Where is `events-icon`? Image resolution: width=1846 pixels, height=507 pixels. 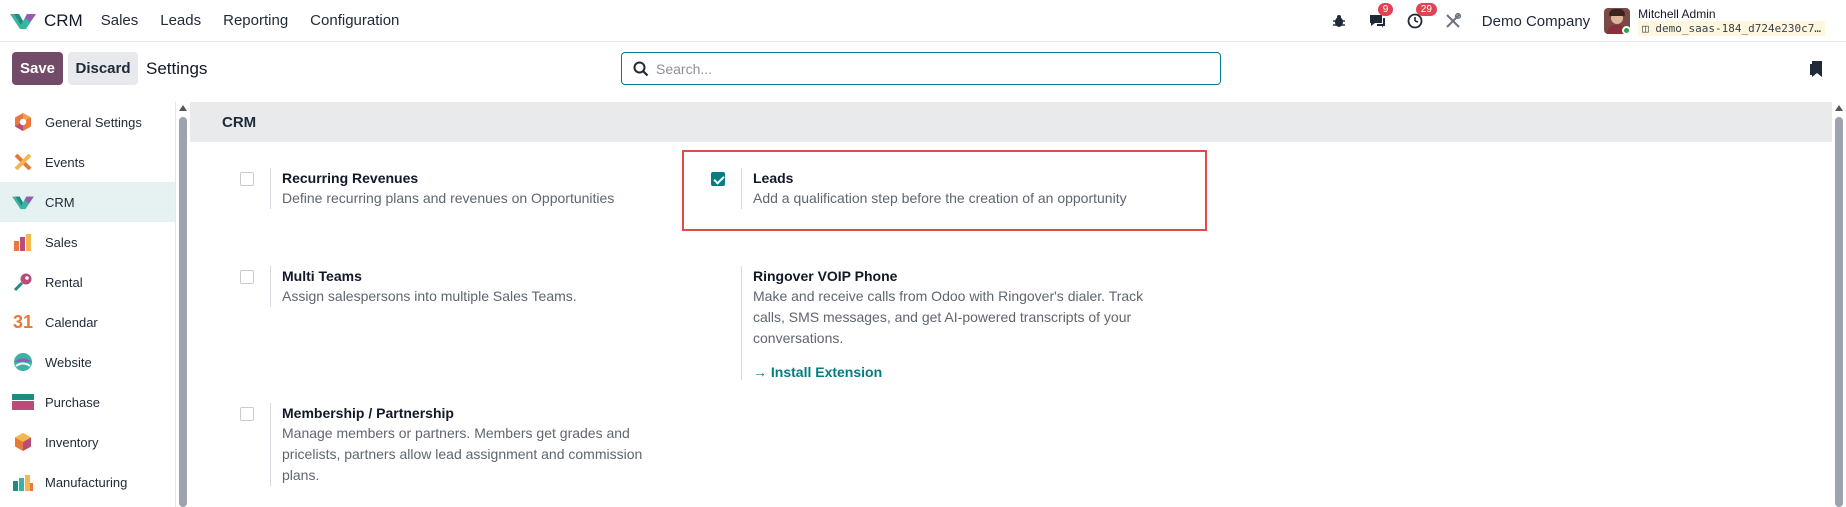 events-icon is located at coordinates (23, 162).